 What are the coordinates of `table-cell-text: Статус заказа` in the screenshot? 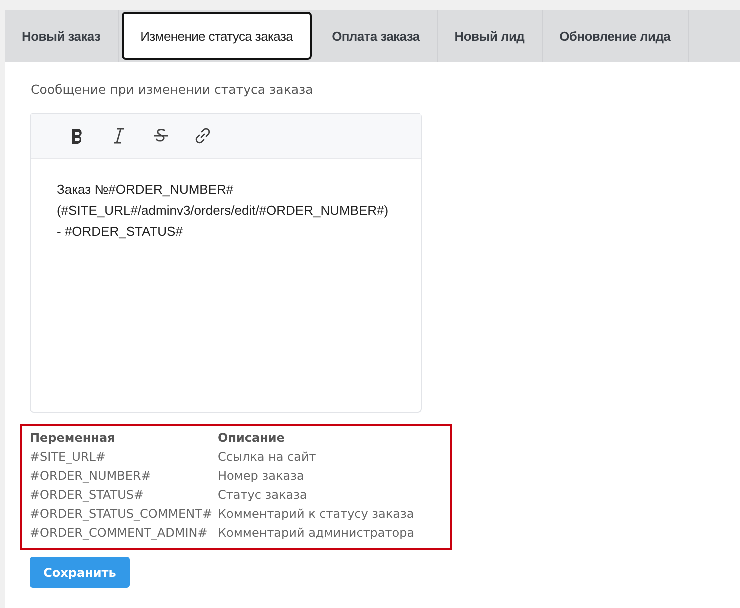 It's located at (263, 495).